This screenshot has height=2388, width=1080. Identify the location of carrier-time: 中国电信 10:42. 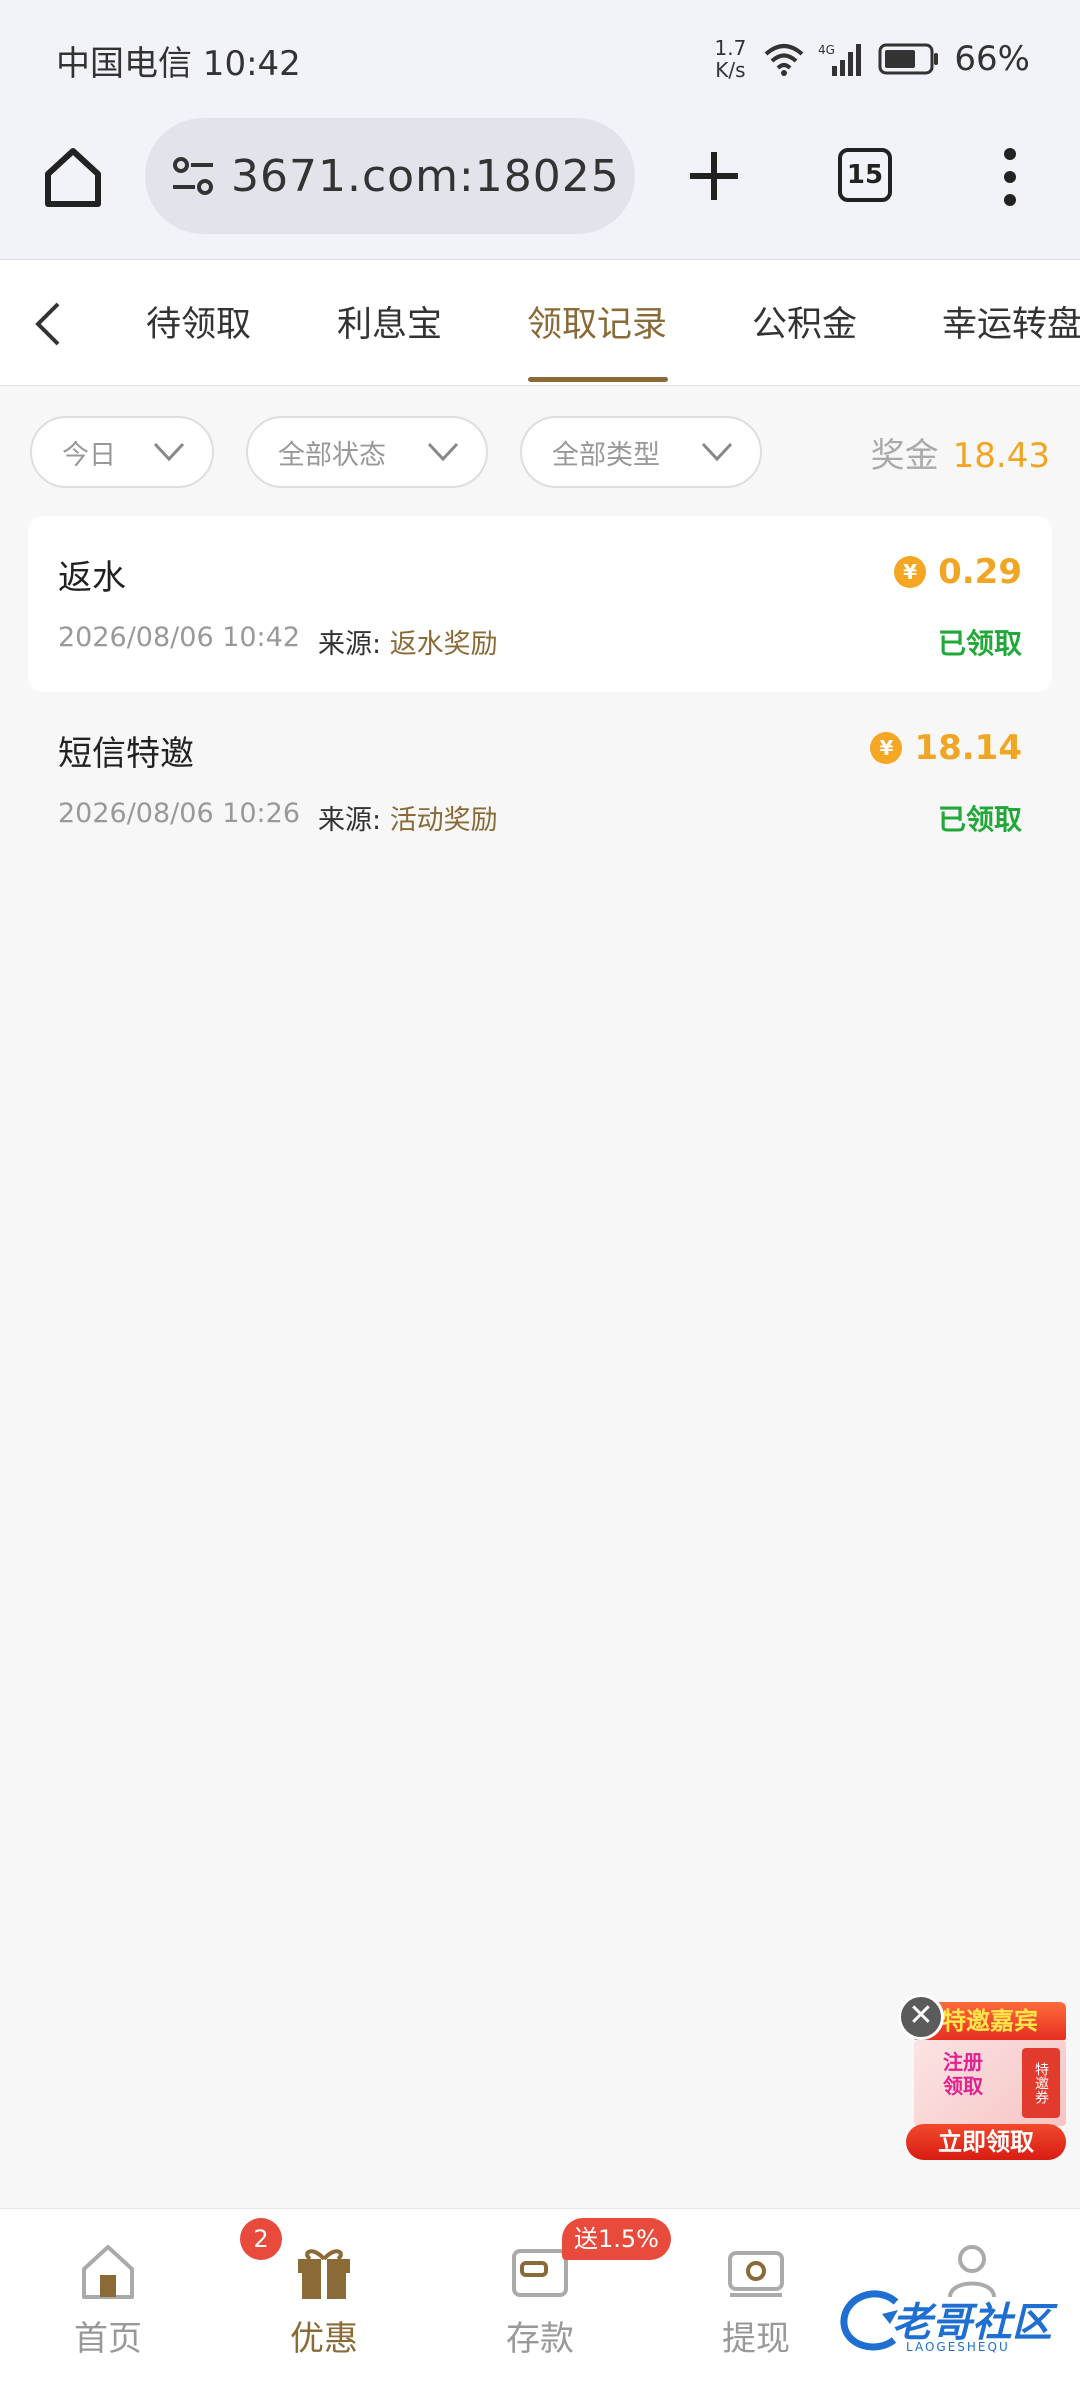
(178, 64).